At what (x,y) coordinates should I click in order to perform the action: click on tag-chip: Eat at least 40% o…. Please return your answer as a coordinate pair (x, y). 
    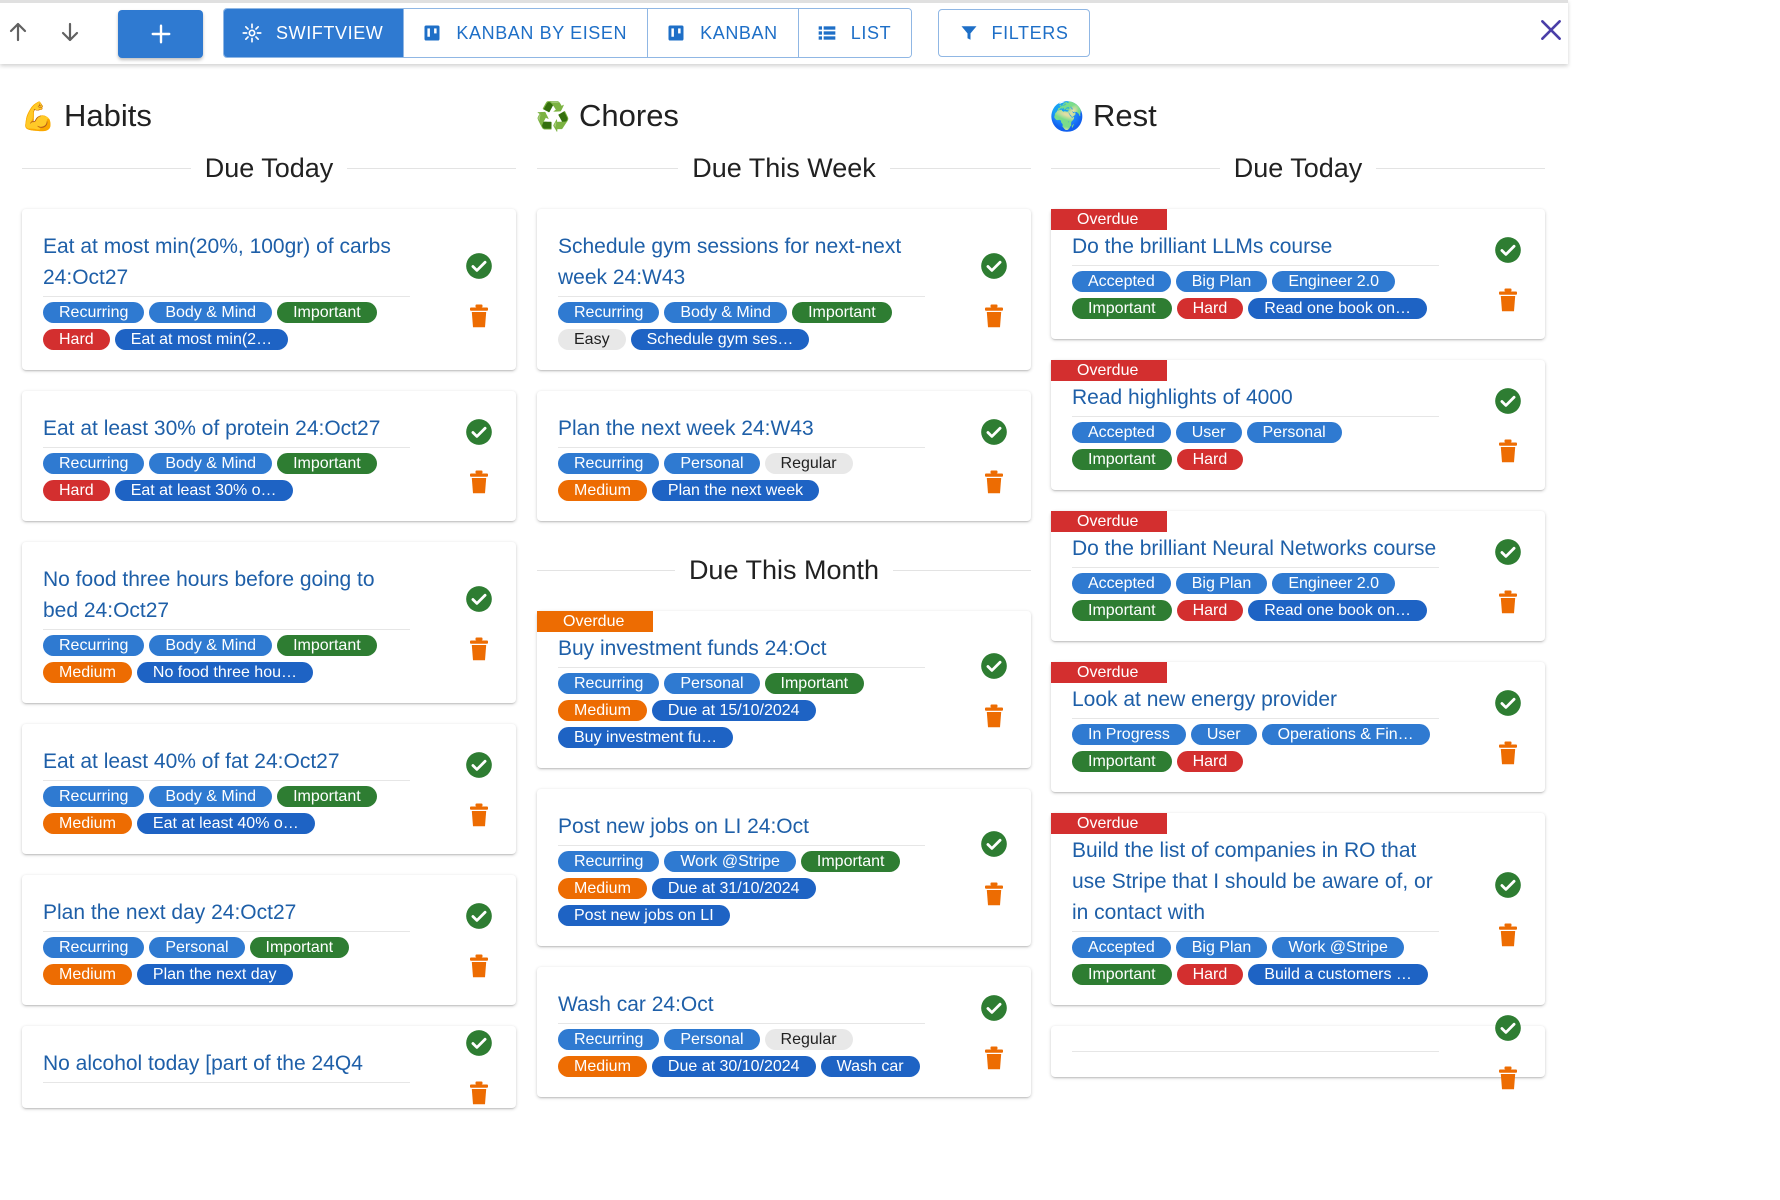
    Looking at the image, I should click on (225, 823).